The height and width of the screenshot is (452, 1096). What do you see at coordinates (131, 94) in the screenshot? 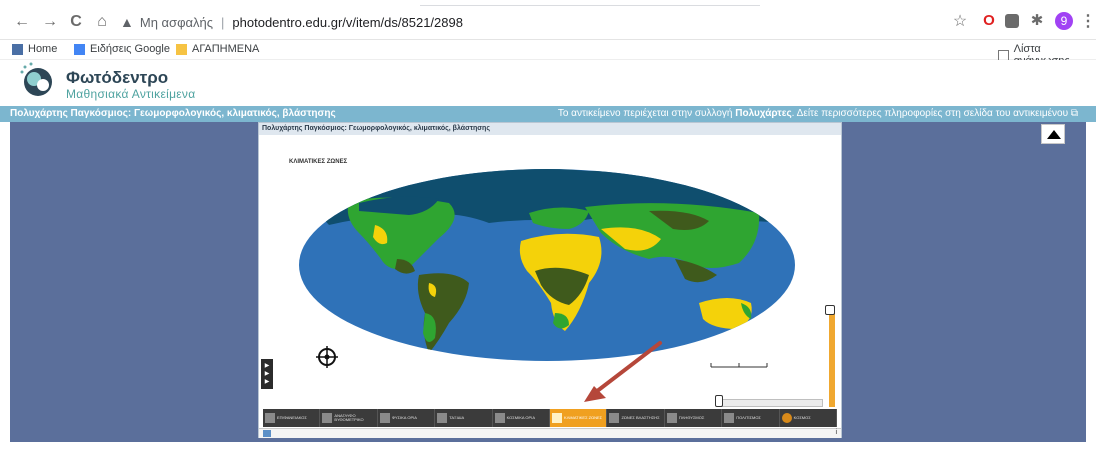
I see `site-subtitle: Μαθησιακά Αντικείμενα` at bounding box center [131, 94].